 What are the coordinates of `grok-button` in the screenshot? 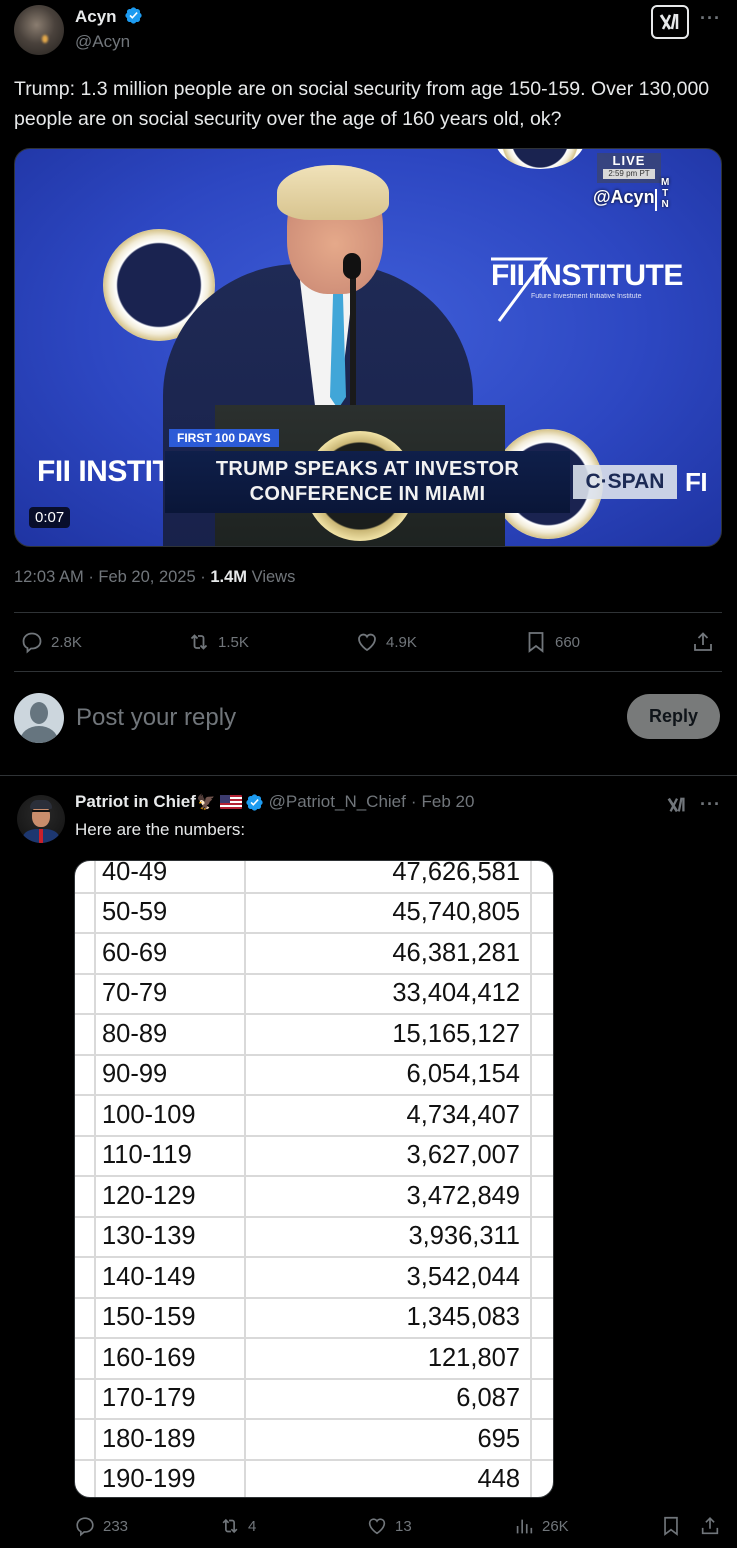 It's located at (670, 22).